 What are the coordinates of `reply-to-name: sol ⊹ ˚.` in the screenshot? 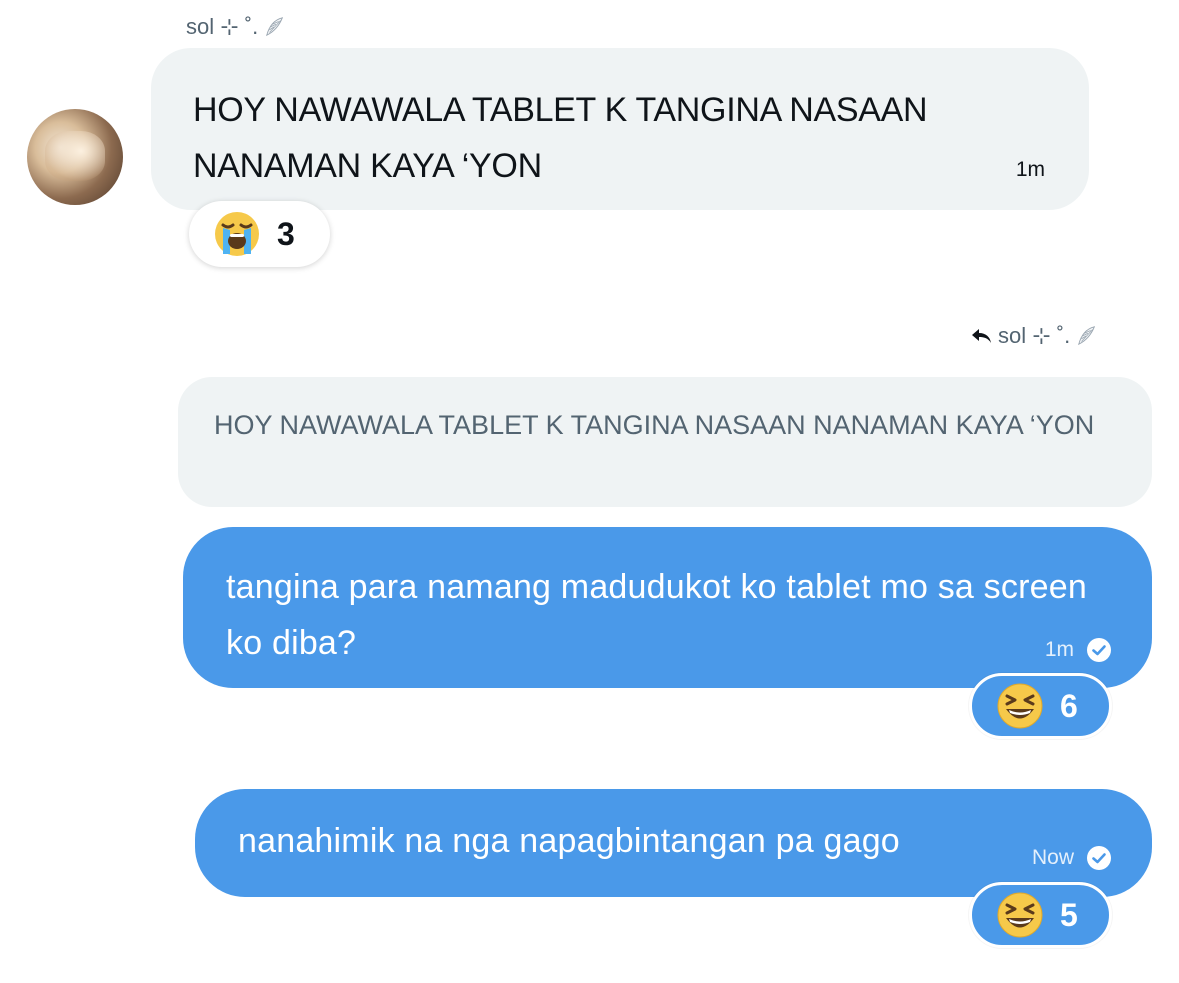 It's located at (1034, 335).